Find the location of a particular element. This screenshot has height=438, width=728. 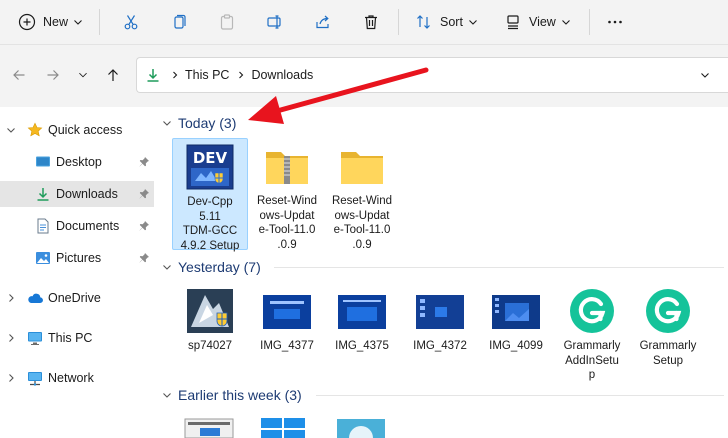

file-item-devcpp: DEV Dev-Cpp 5.11 TDM-GCC 4.9.2 Setup is located at coordinates (210, 195).